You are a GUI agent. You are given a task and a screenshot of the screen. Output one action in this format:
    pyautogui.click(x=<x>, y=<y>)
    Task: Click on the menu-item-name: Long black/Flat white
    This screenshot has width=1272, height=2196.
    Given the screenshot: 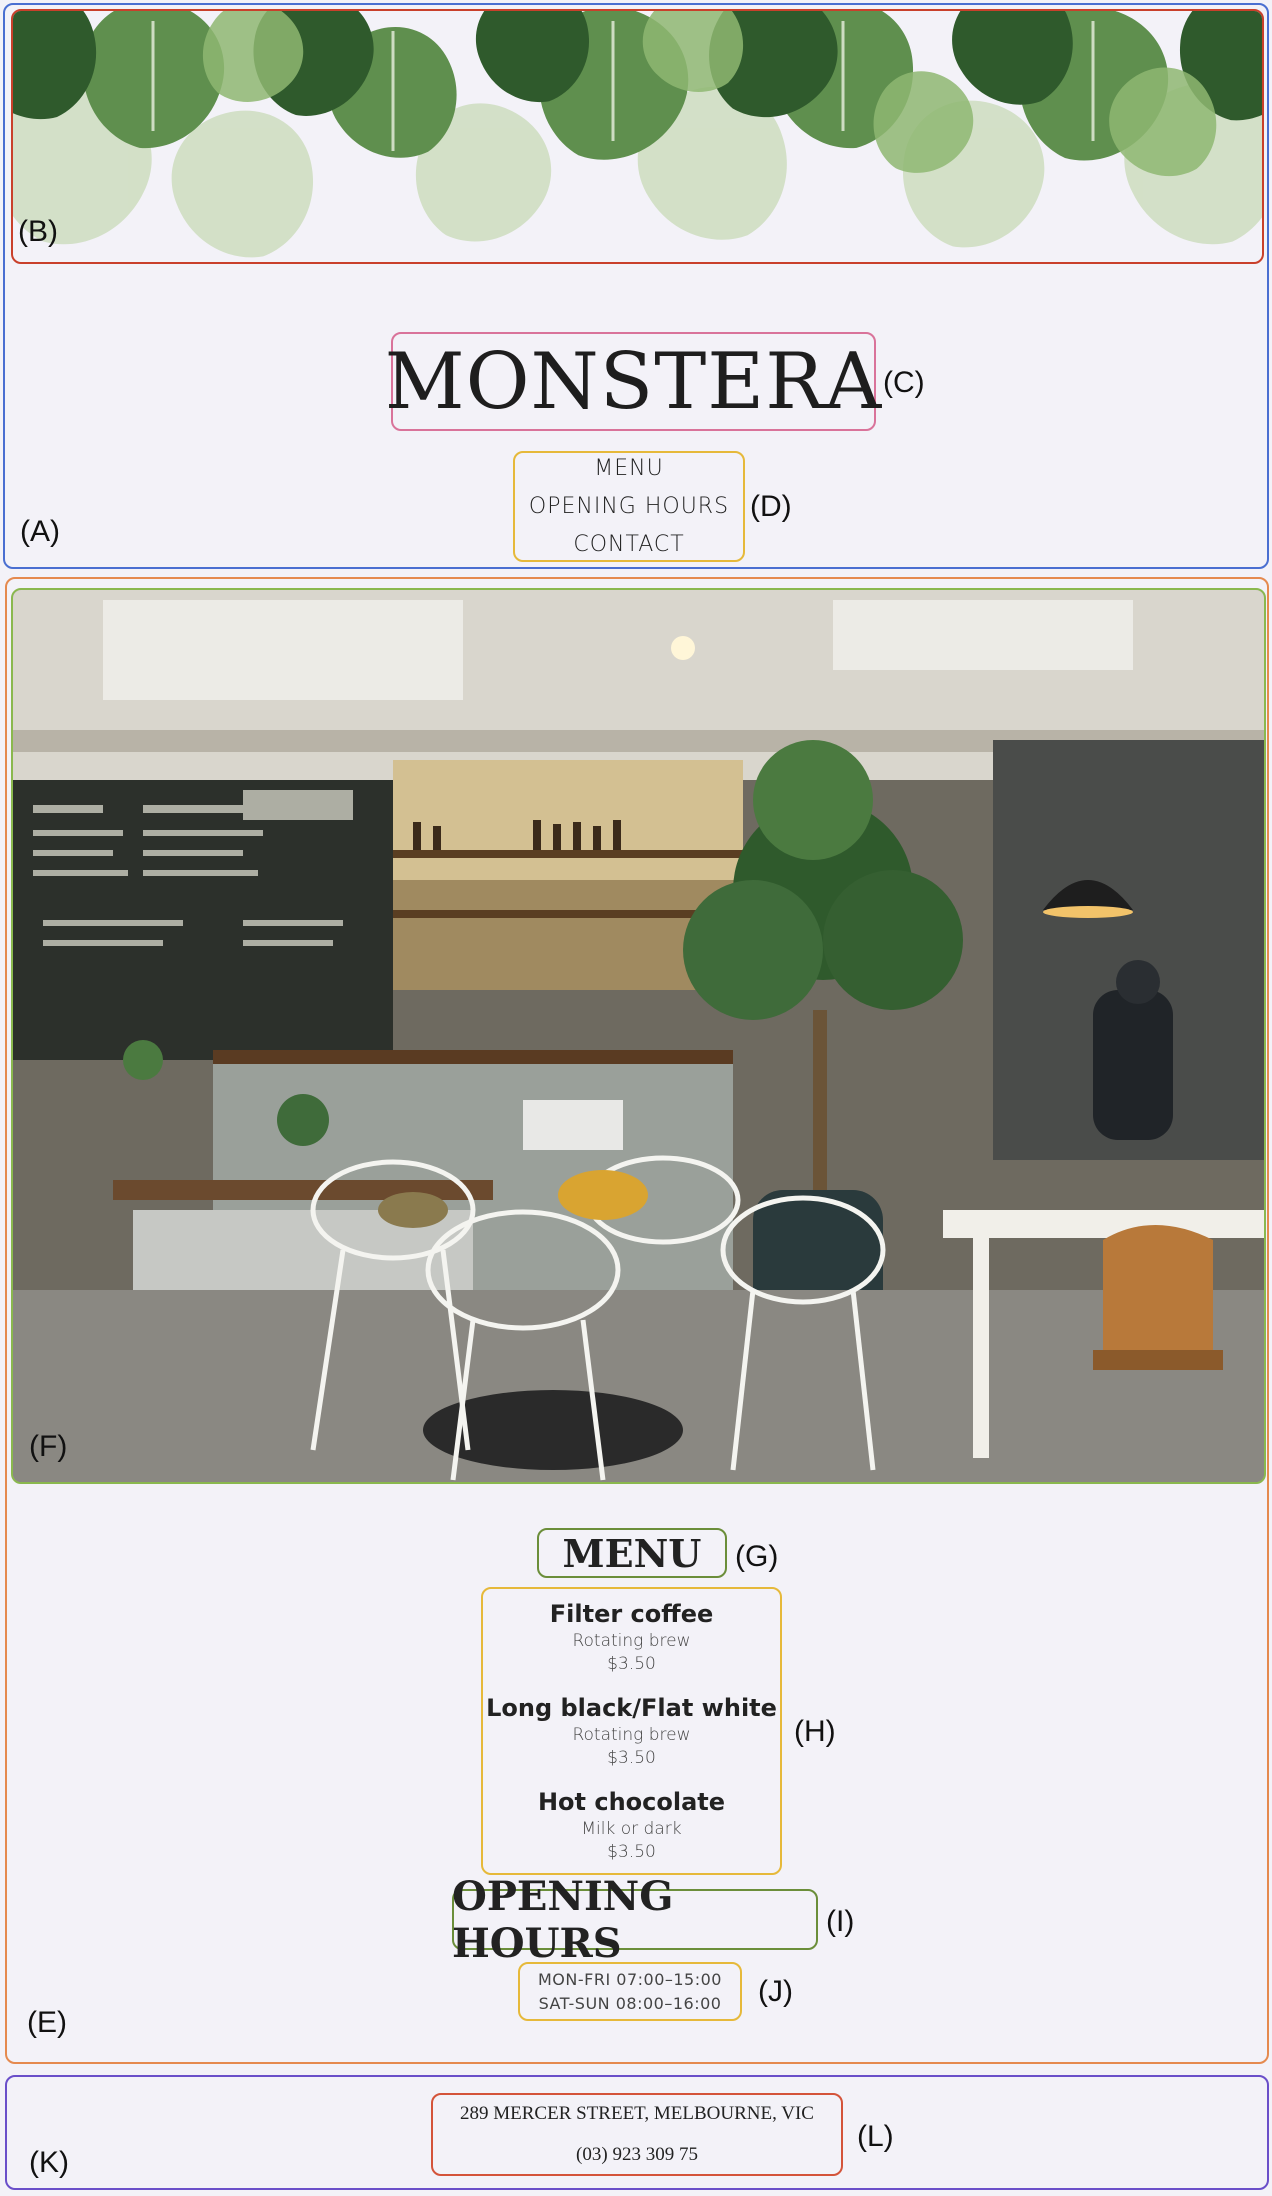 What is the action you would take?
    pyautogui.click(x=631, y=1708)
    